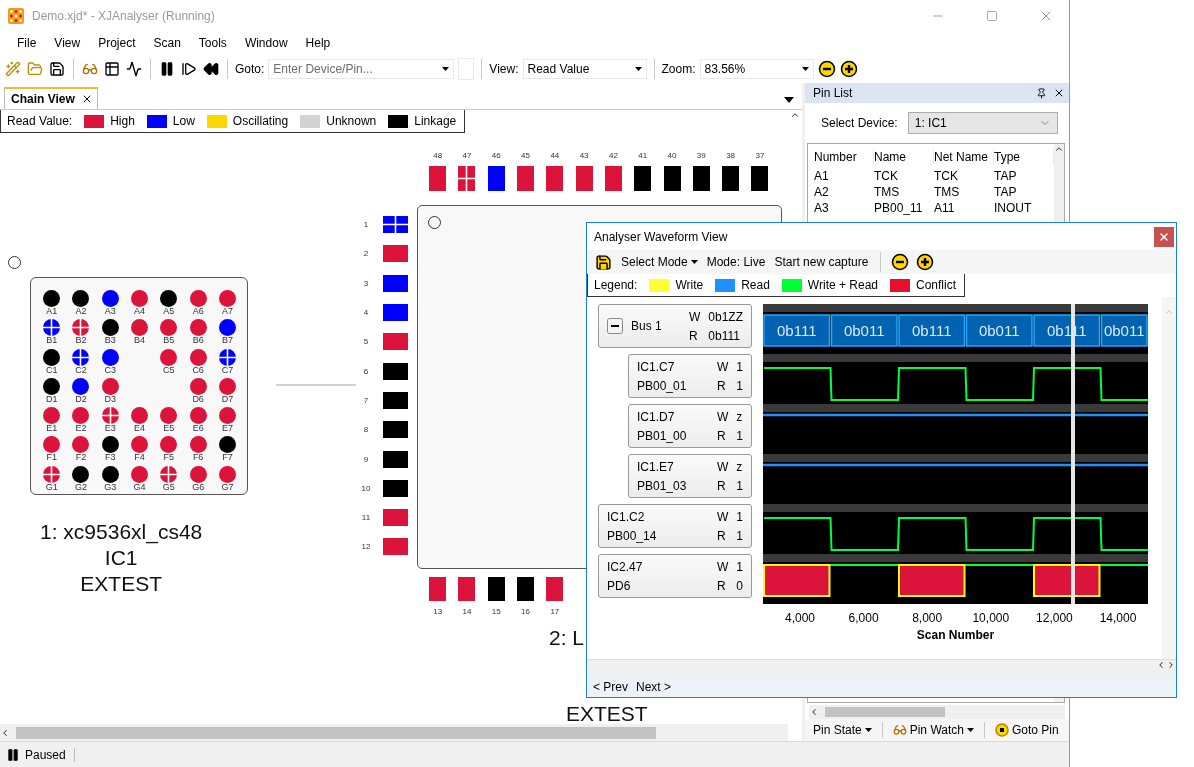 The height and width of the screenshot is (767, 1194). Describe the element at coordinates (167, 43) in the screenshot. I see `menu-item: Scan` at that location.